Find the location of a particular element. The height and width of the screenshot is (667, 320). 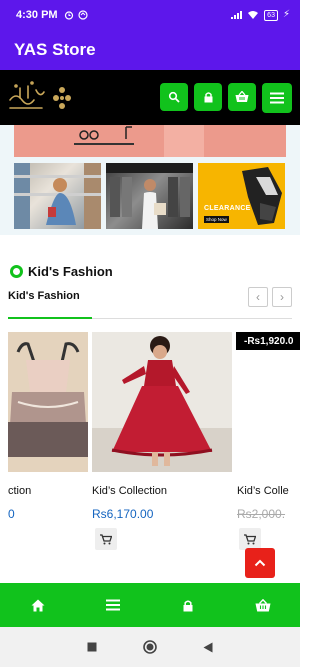

bottom-nav-menu is located at coordinates (113, 605).